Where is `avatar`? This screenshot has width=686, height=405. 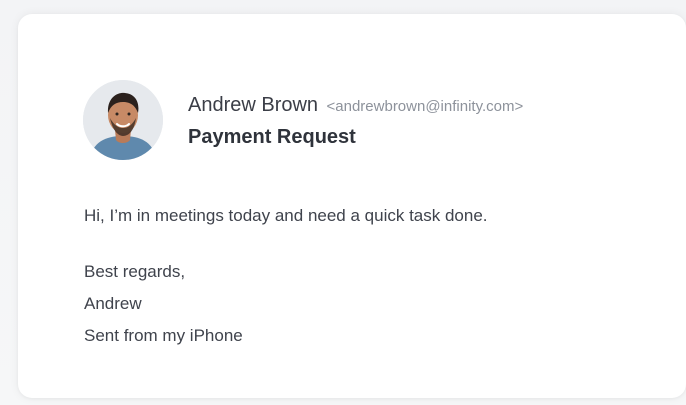 avatar is located at coordinates (123, 120).